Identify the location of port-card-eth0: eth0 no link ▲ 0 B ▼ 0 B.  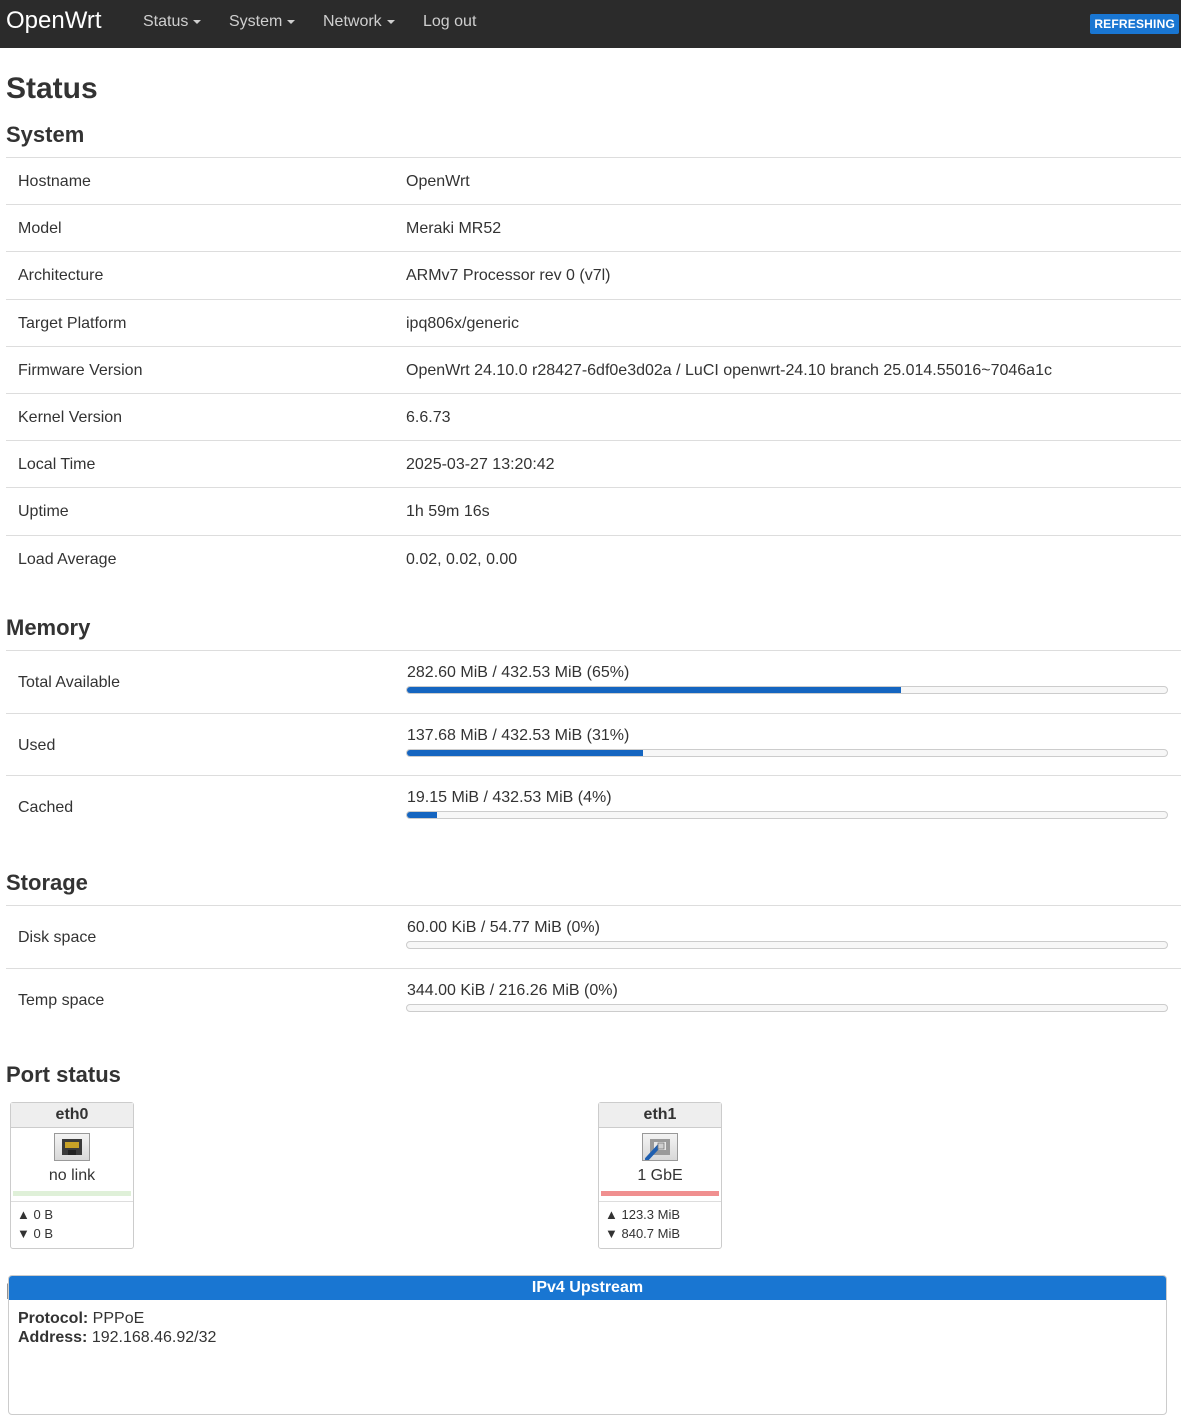
(72, 1175).